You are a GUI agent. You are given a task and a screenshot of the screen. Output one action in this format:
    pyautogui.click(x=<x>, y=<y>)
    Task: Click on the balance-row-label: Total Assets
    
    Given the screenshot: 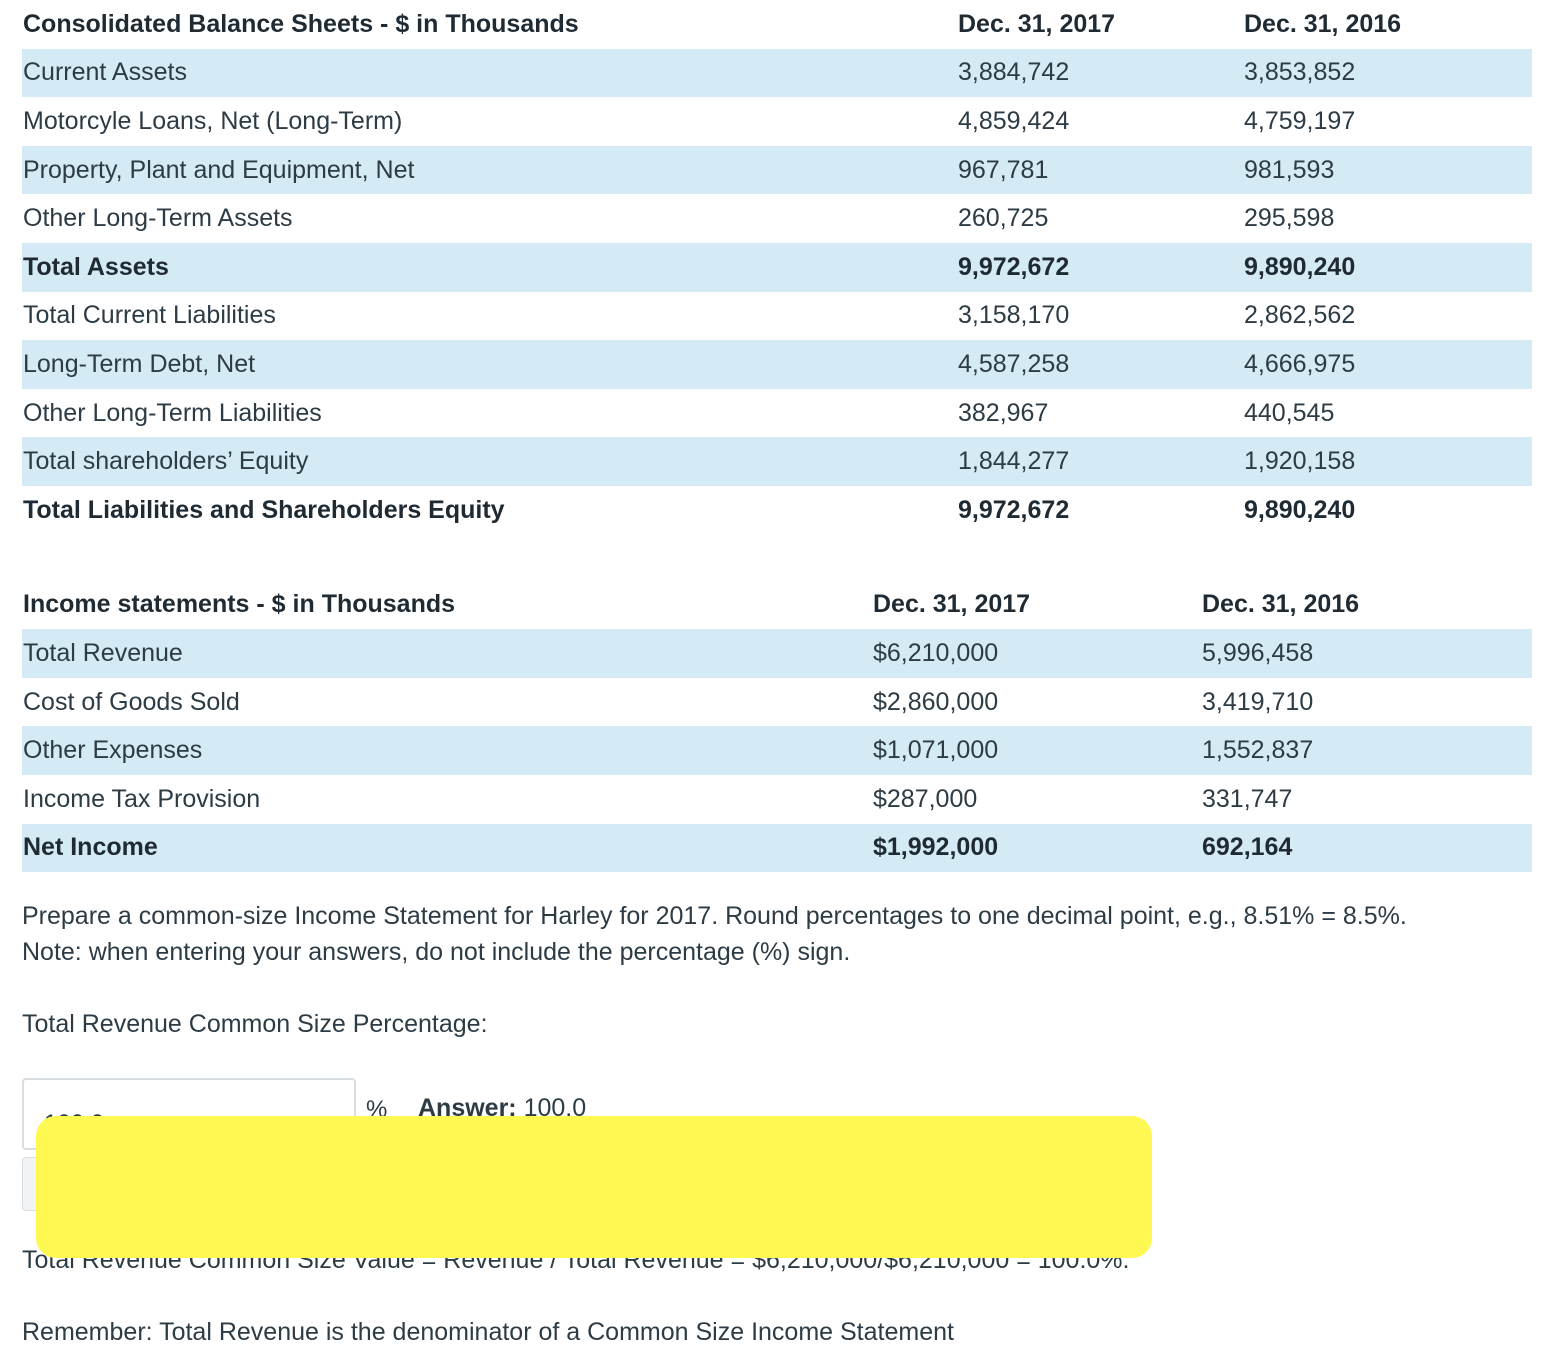 What is the action you would take?
    pyautogui.click(x=489, y=267)
    